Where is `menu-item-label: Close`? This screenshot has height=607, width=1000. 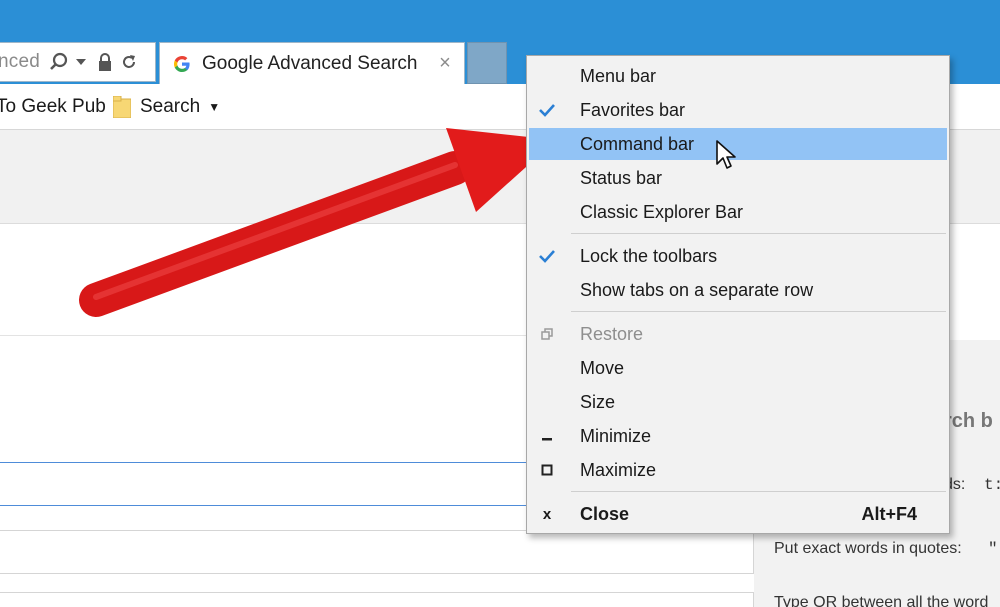 menu-item-label: Close is located at coordinates (605, 514).